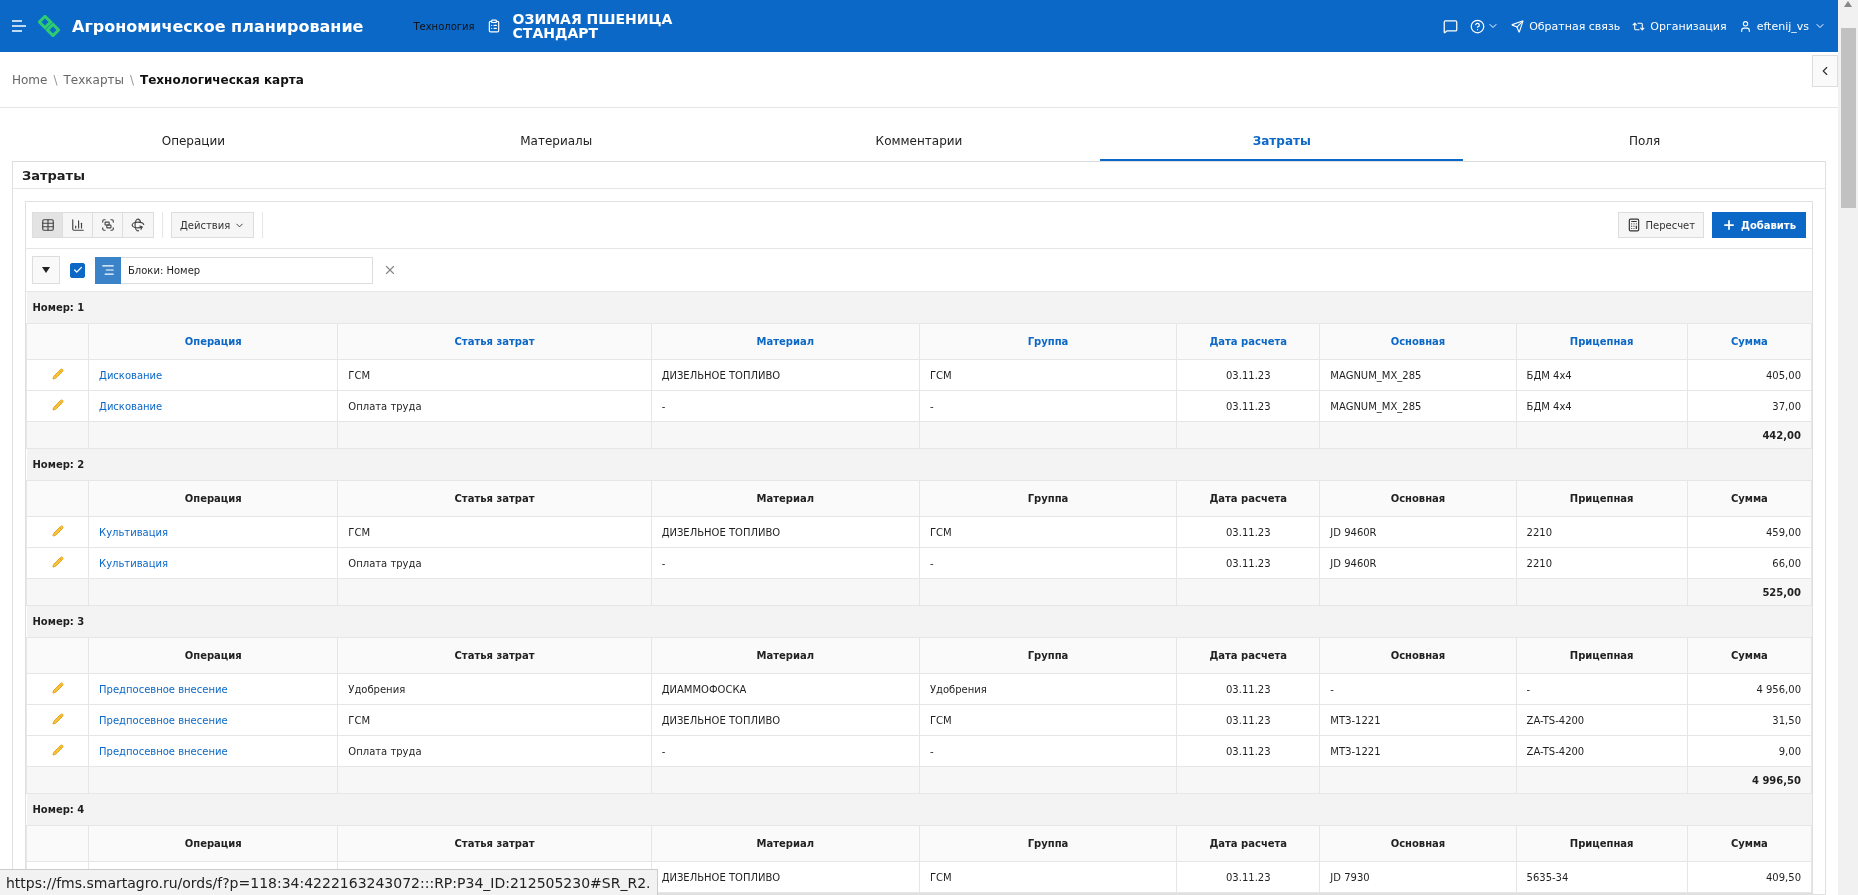 Image resolution: width=1858 pixels, height=895 pixels. Describe the element at coordinates (1451, 26) in the screenshot. I see `chat-icon` at that location.